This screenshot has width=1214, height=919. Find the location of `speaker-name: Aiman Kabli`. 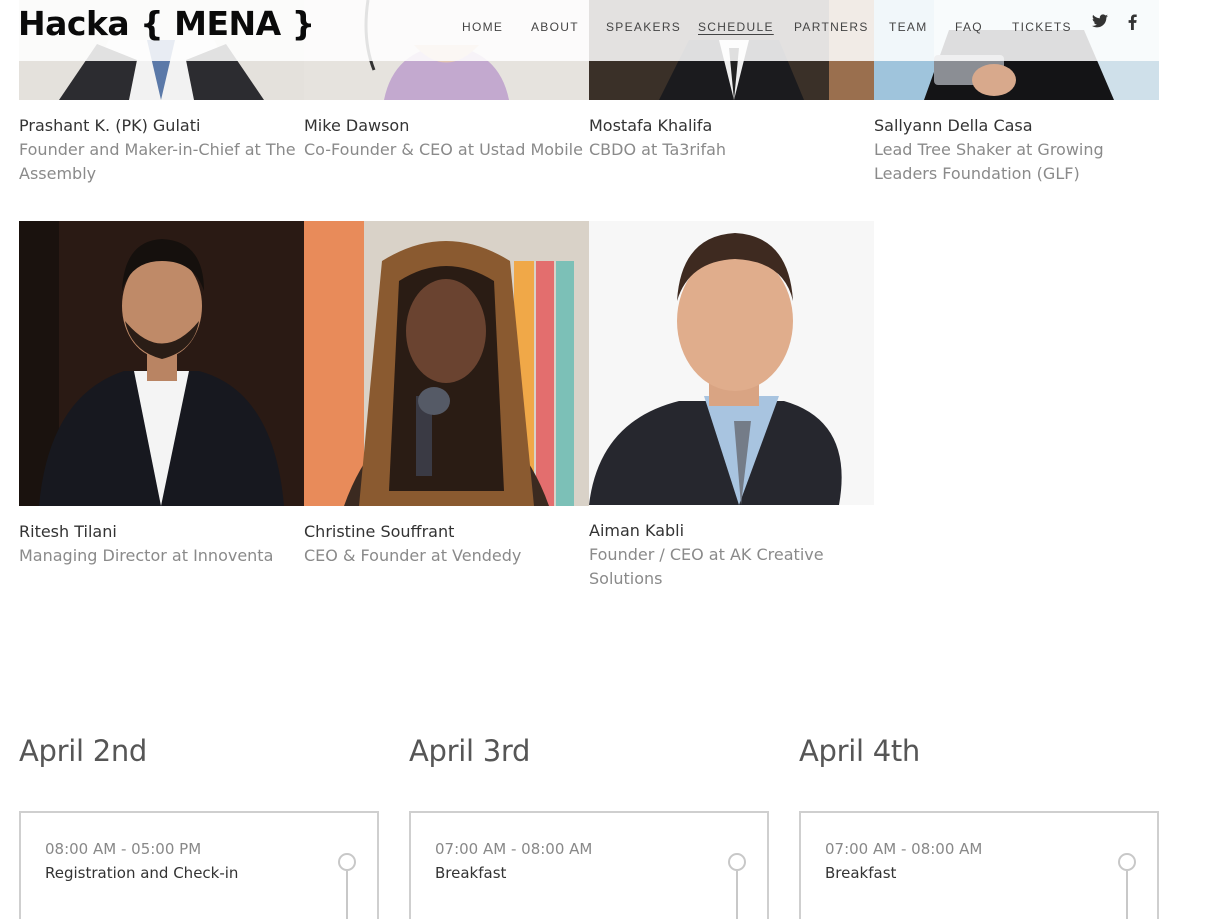

speaker-name: Aiman Kabli is located at coordinates (637, 530).